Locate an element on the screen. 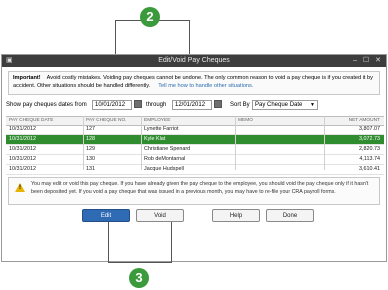  callout-2-badge: 2 is located at coordinates (150, 17).